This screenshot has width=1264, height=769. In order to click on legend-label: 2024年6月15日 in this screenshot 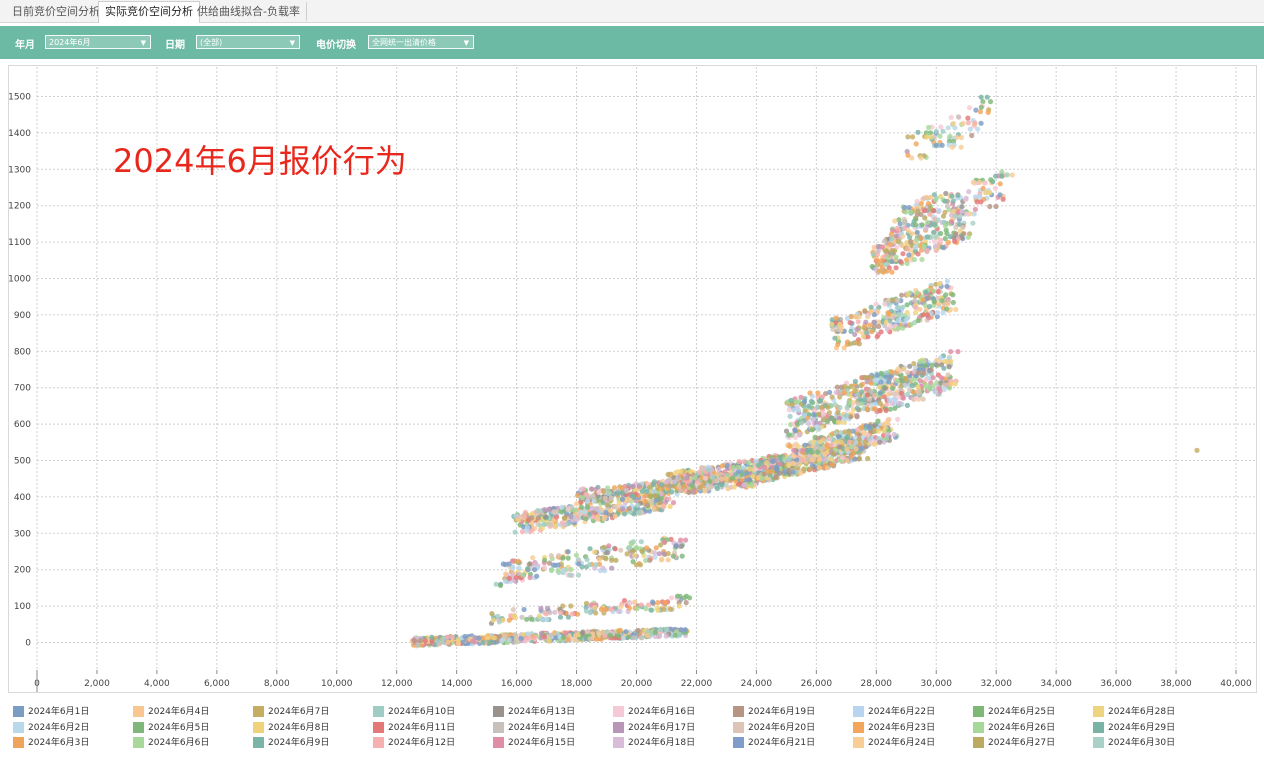, I will do `click(542, 743)`.